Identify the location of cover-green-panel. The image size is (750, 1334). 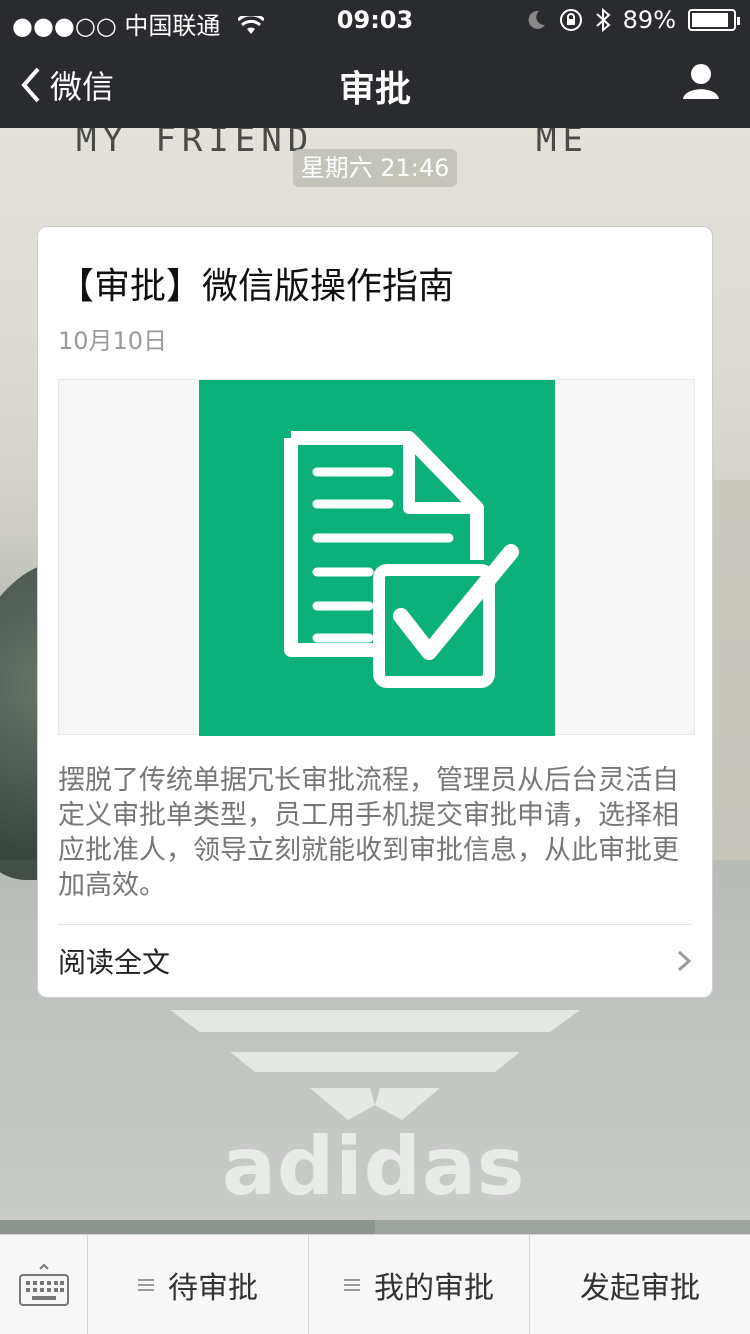
(377, 558).